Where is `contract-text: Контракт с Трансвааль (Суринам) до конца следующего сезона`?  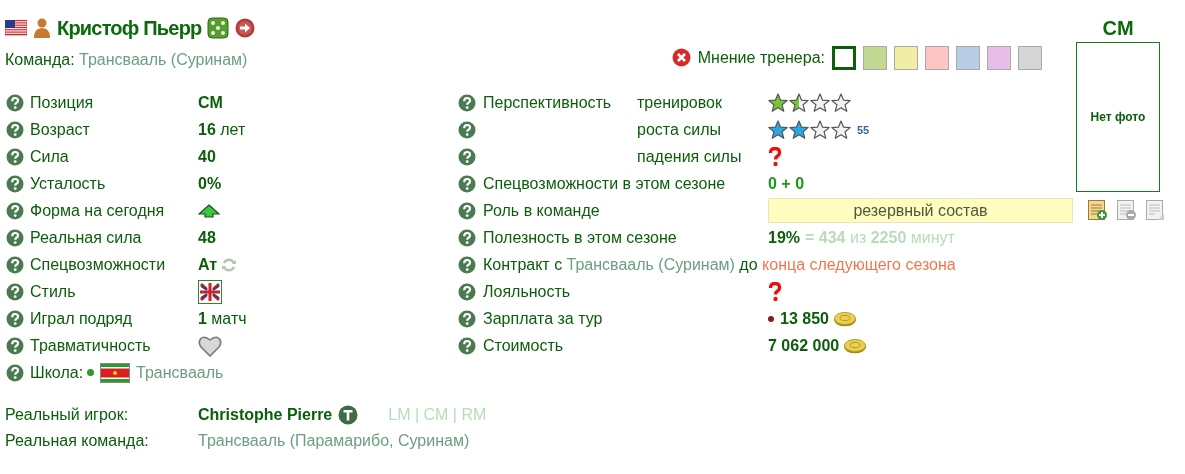
contract-text: Контракт с Трансвааль (Суринам) до конца следующего сезона is located at coordinates (720, 264).